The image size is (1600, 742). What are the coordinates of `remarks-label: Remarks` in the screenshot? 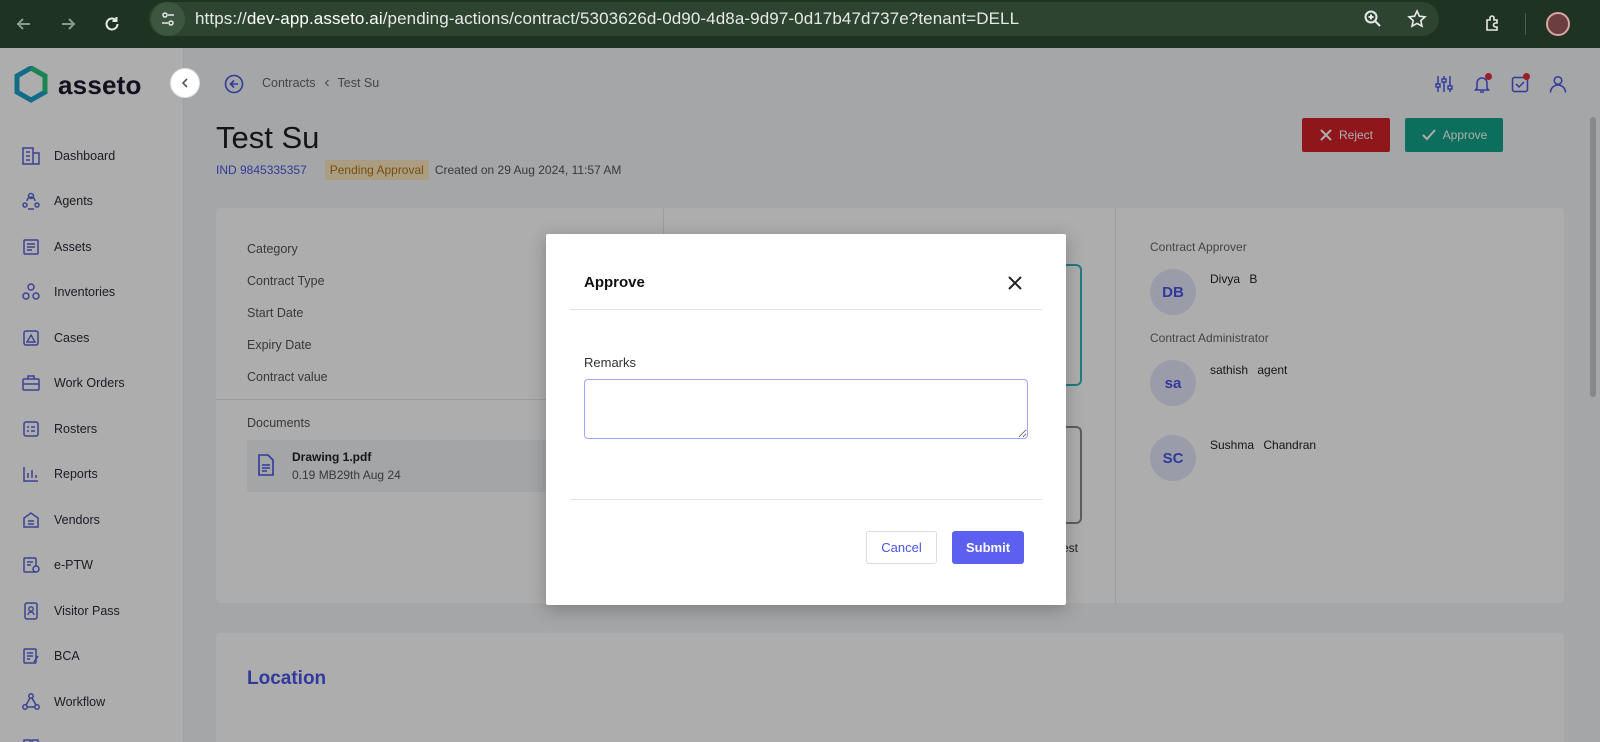 It's located at (610, 362).